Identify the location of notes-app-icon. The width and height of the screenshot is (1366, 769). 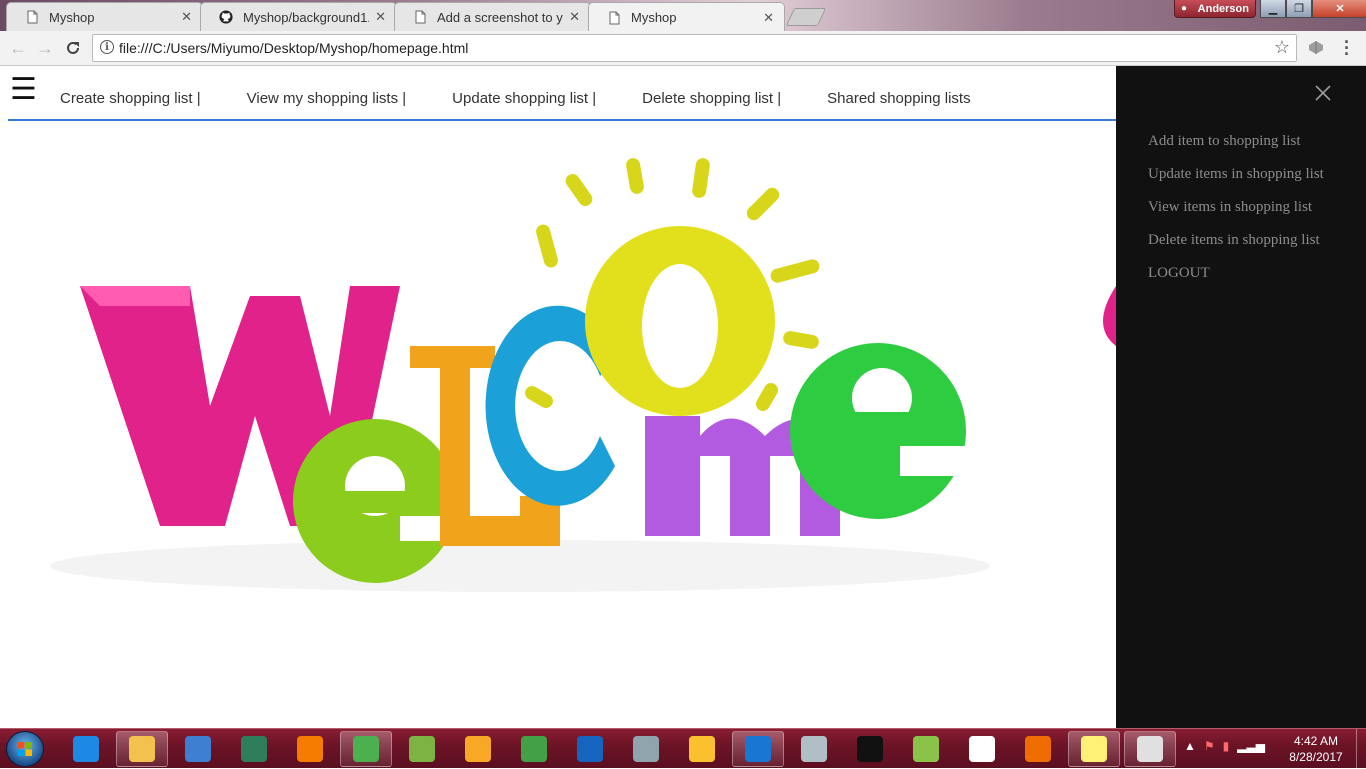
(814, 749).